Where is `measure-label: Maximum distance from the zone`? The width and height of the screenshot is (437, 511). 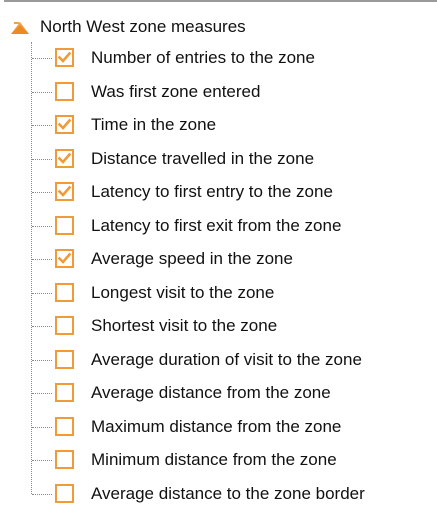
measure-label: Maximum distance from the zone is located at coordinates (216, 426).